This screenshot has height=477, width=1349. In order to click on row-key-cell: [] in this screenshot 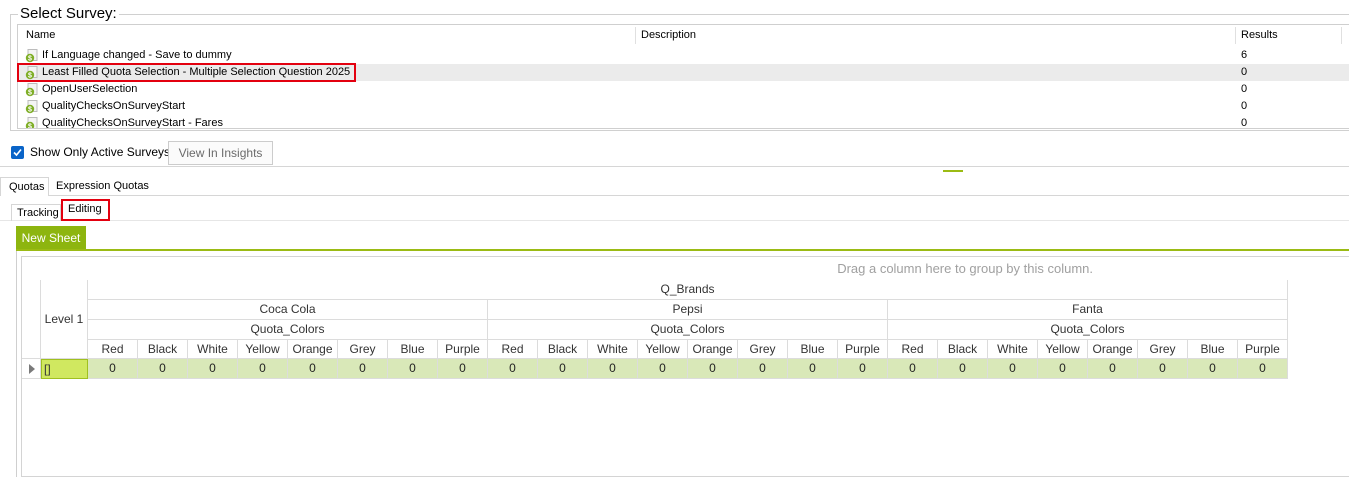, I will do `click(64, 369)`.